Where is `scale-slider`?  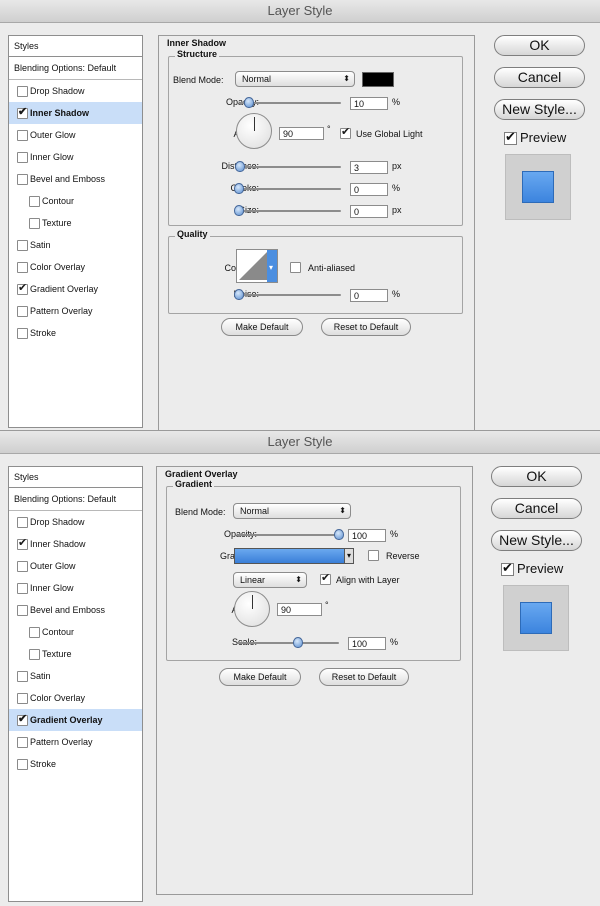
scale-slider is located at coordinates (288, 643).